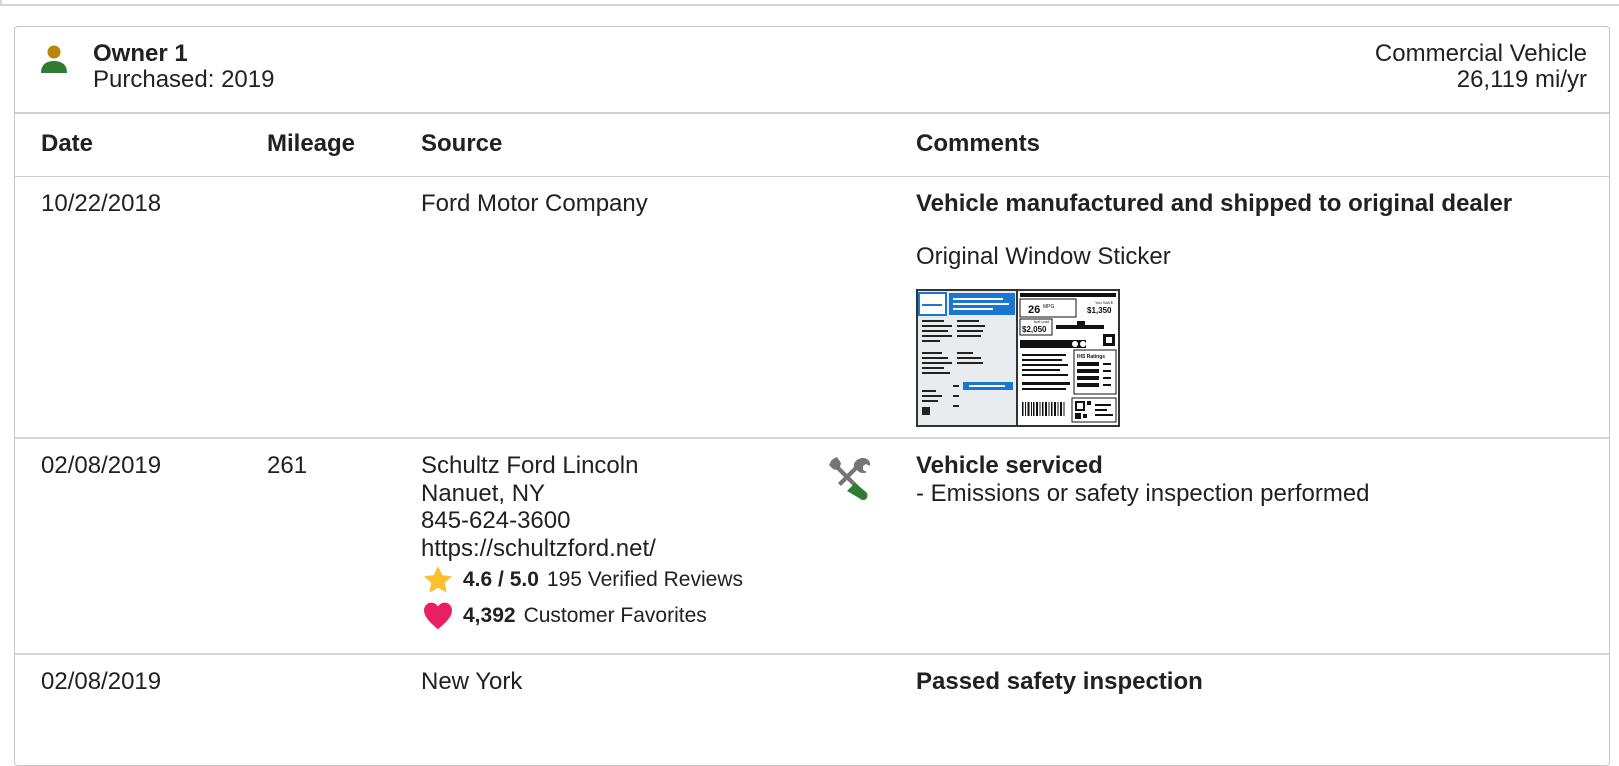 Image resolution: width=1619 pixels, height=766 pixels. What do you see at coordinates (978, 143) in the screenshot?
I see `header-comments: Comments` at bounding box center [978, 143].